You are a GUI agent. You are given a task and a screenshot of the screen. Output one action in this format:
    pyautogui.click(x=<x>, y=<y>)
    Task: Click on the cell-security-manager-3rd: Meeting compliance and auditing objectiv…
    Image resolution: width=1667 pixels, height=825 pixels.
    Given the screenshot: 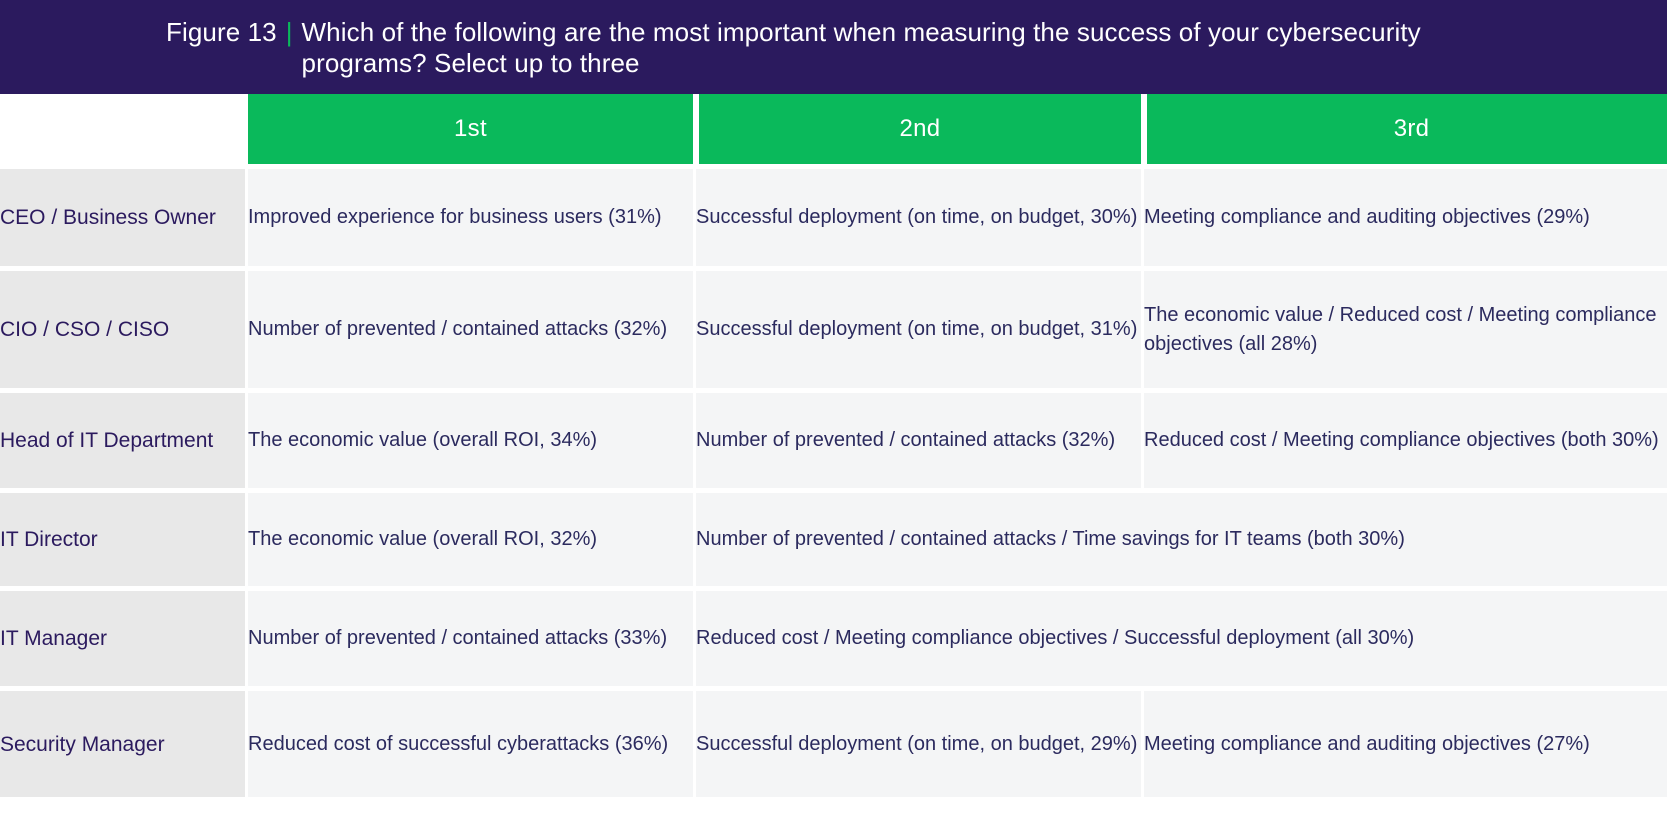 What is the action you would take?
    pyautogui.click(x=1405, y=744)
    